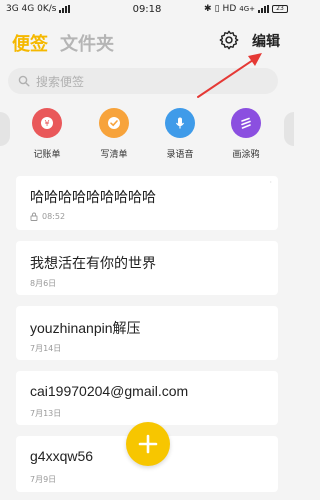 This screenshot has width=320, height=500. I want to click on quick-action-doodle: 画涂鸦, so click(246, 134).